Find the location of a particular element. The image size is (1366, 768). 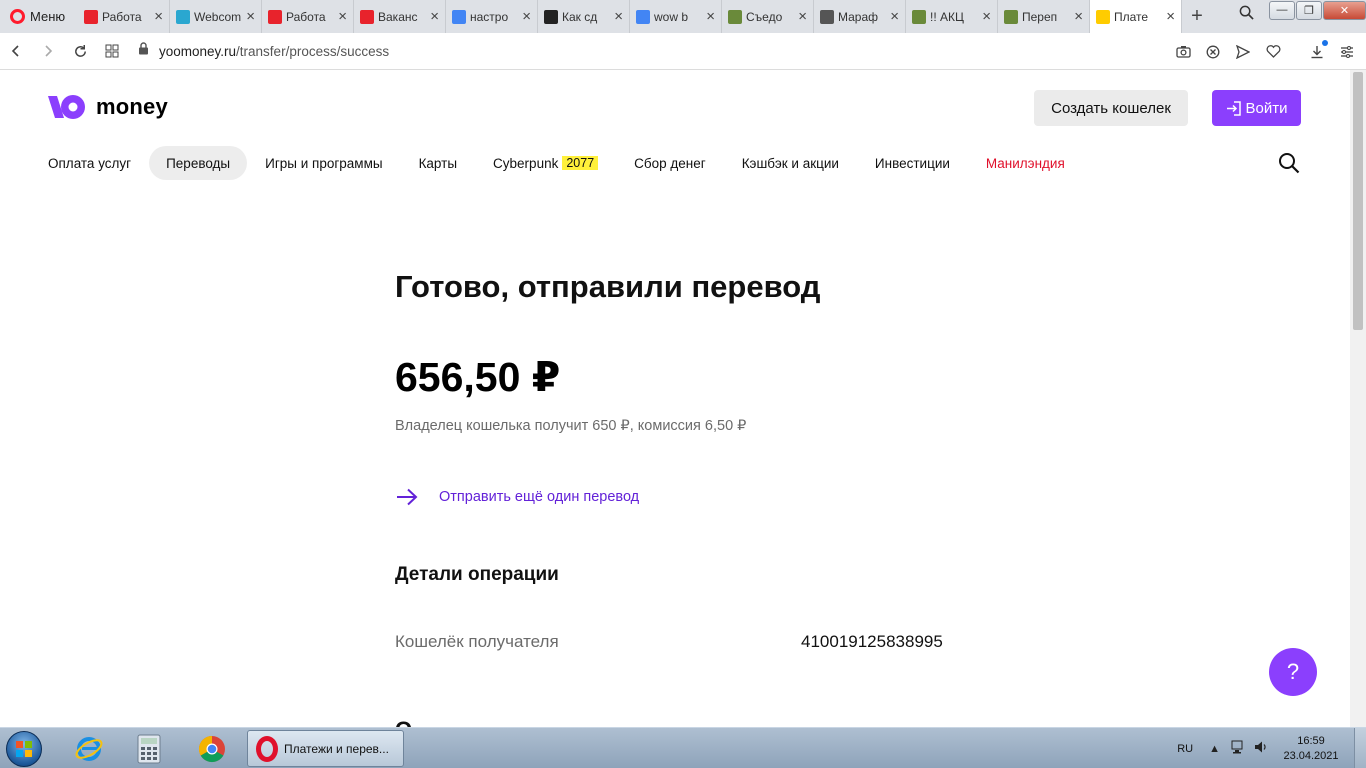

nav-item: Инвестиции is located at coordinates (912, 163).